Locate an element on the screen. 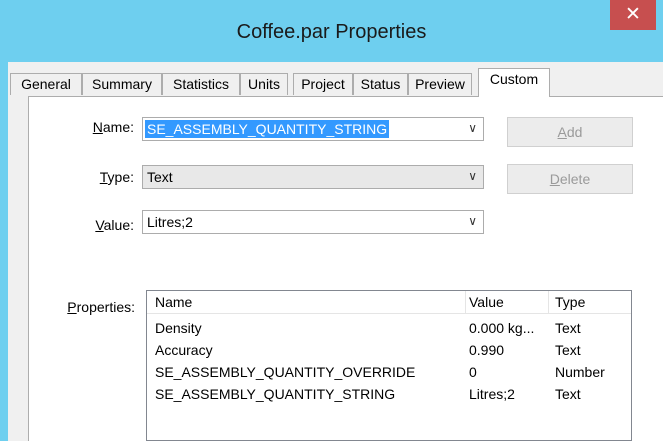 Image resolution: width=663 pixels, height=441 pixels. name-combobox: SE_ASSEMBLY_QUANTITY_STRING ∨ is located at coordinates (313, 129).